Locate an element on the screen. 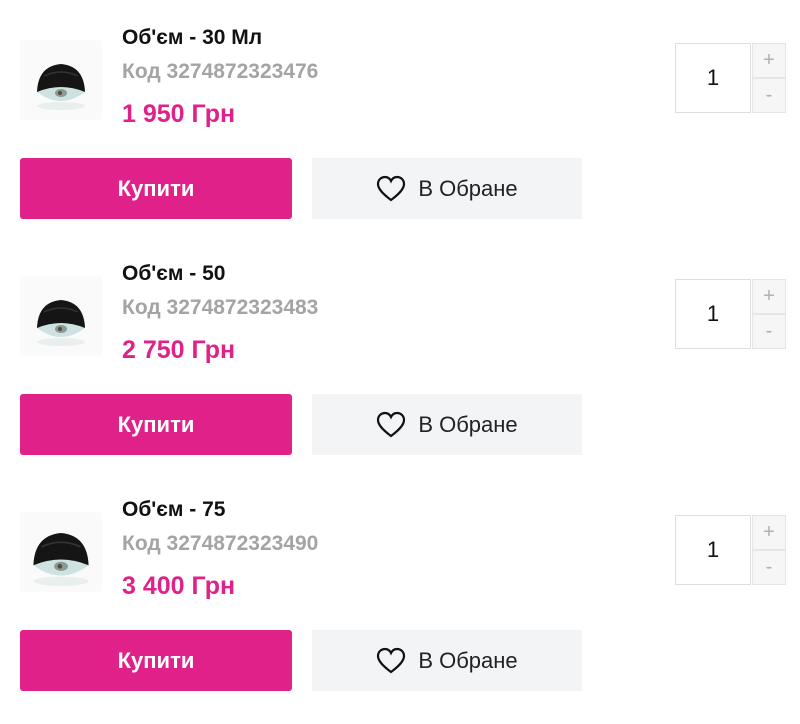 This screenshot has width=800, height=724. variant-title: Об'єм - 75 is located at coordinates (174, 509).